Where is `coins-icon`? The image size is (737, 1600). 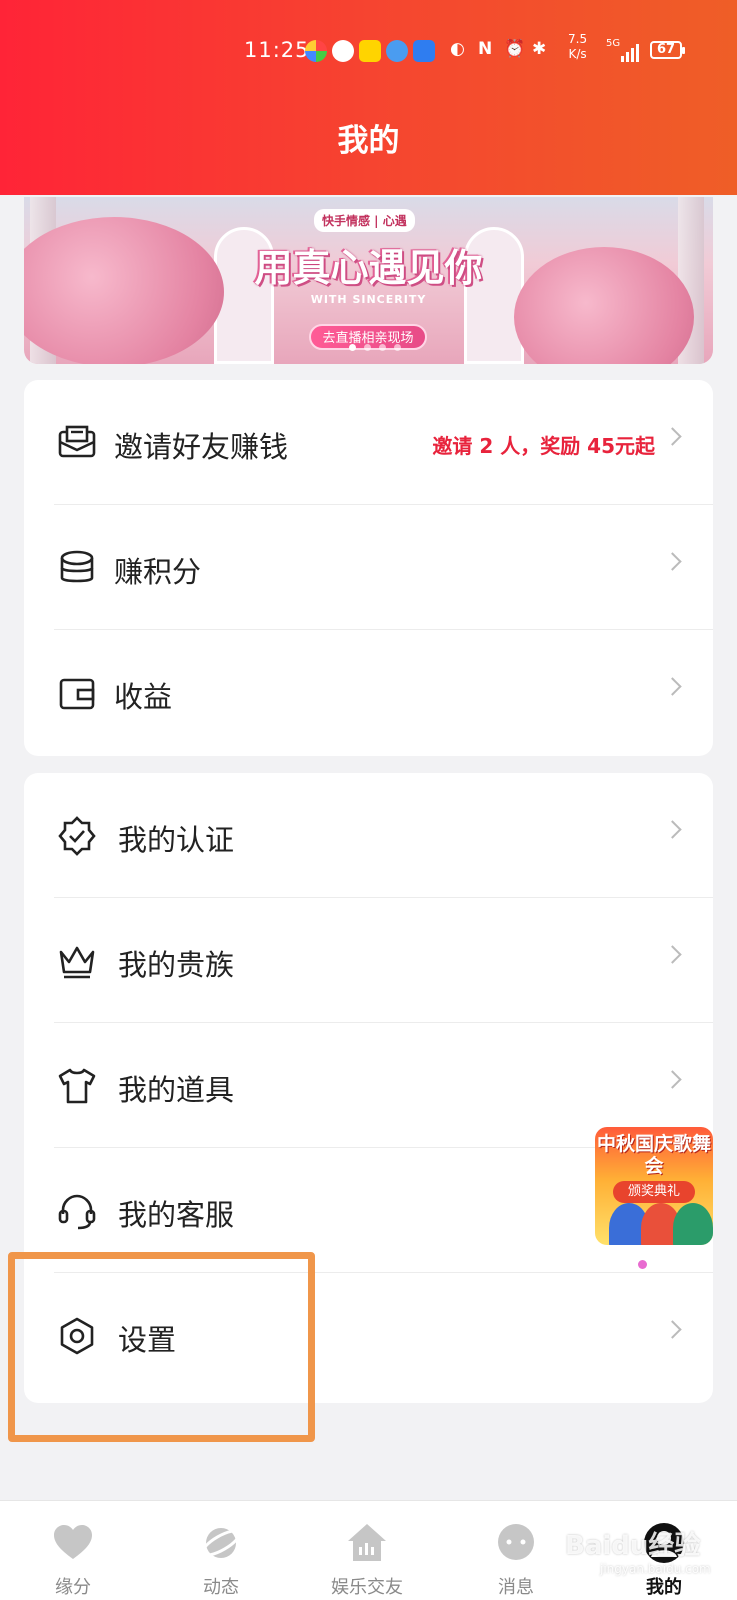 coins-icon is located at coordinates (77, 566).